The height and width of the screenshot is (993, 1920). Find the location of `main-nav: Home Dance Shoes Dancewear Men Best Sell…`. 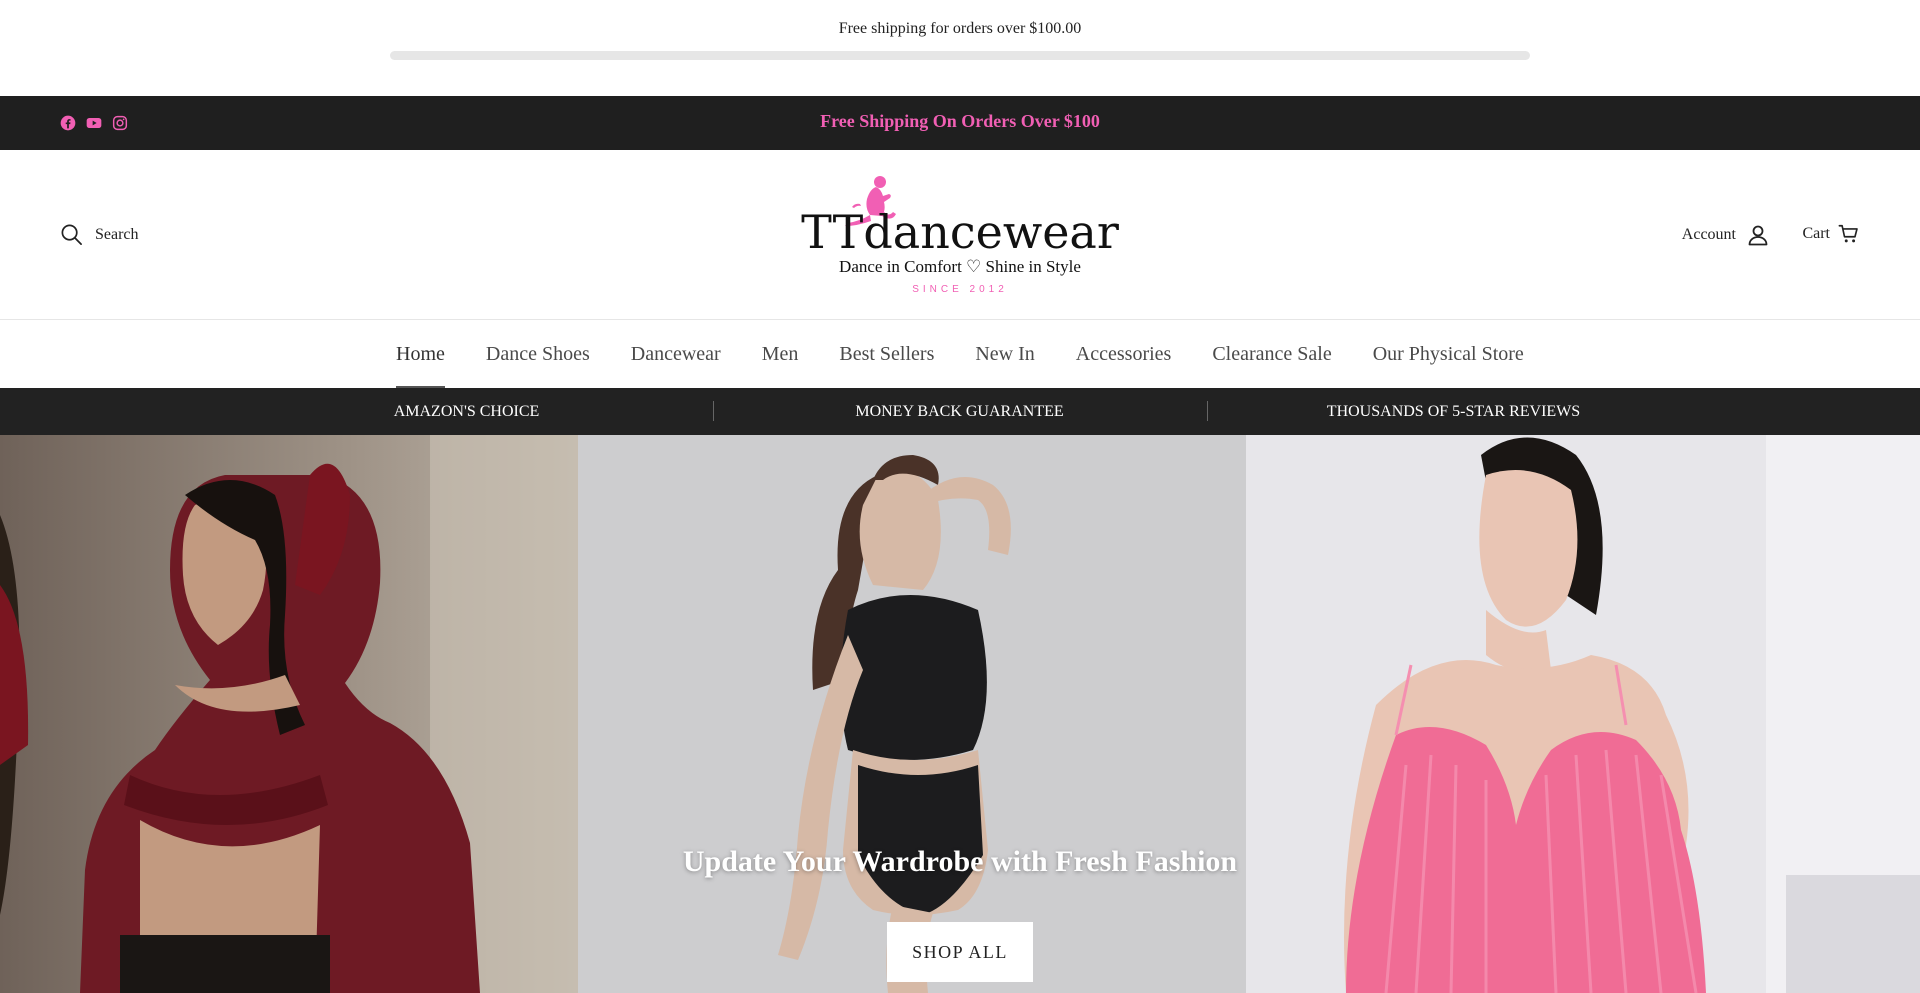

main-nav: Home Dance Shoes Dancewear Men Best Sell… is located at coordinates (960, 354).